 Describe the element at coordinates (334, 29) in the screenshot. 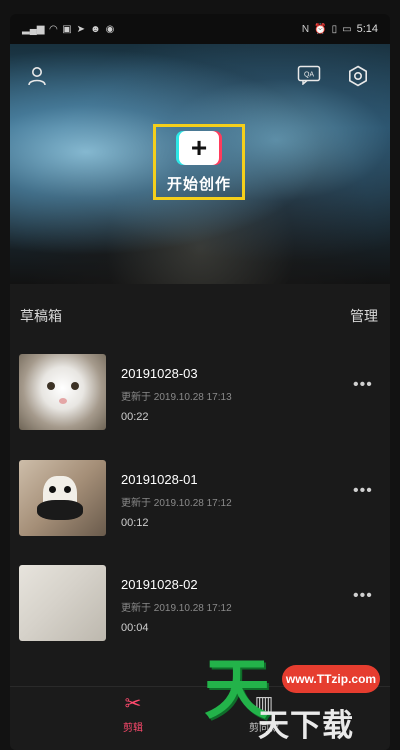

I see `vibrate-icon: ▯` at that location.